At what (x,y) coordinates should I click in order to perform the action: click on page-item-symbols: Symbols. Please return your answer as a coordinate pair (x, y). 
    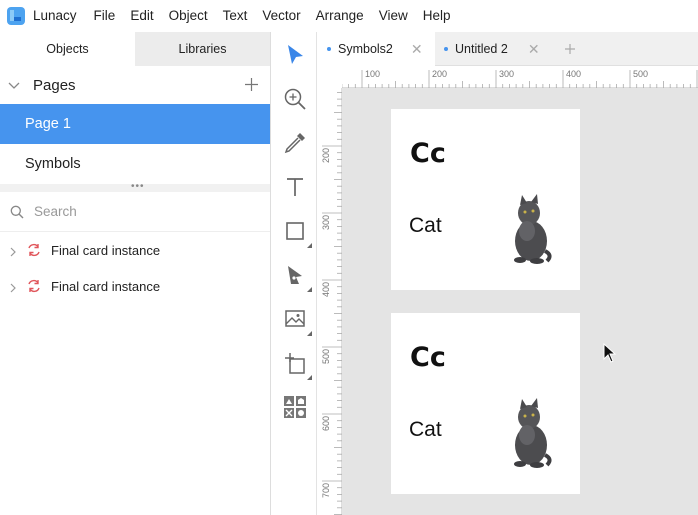
    Looking at the image, I should click on (135, 164).